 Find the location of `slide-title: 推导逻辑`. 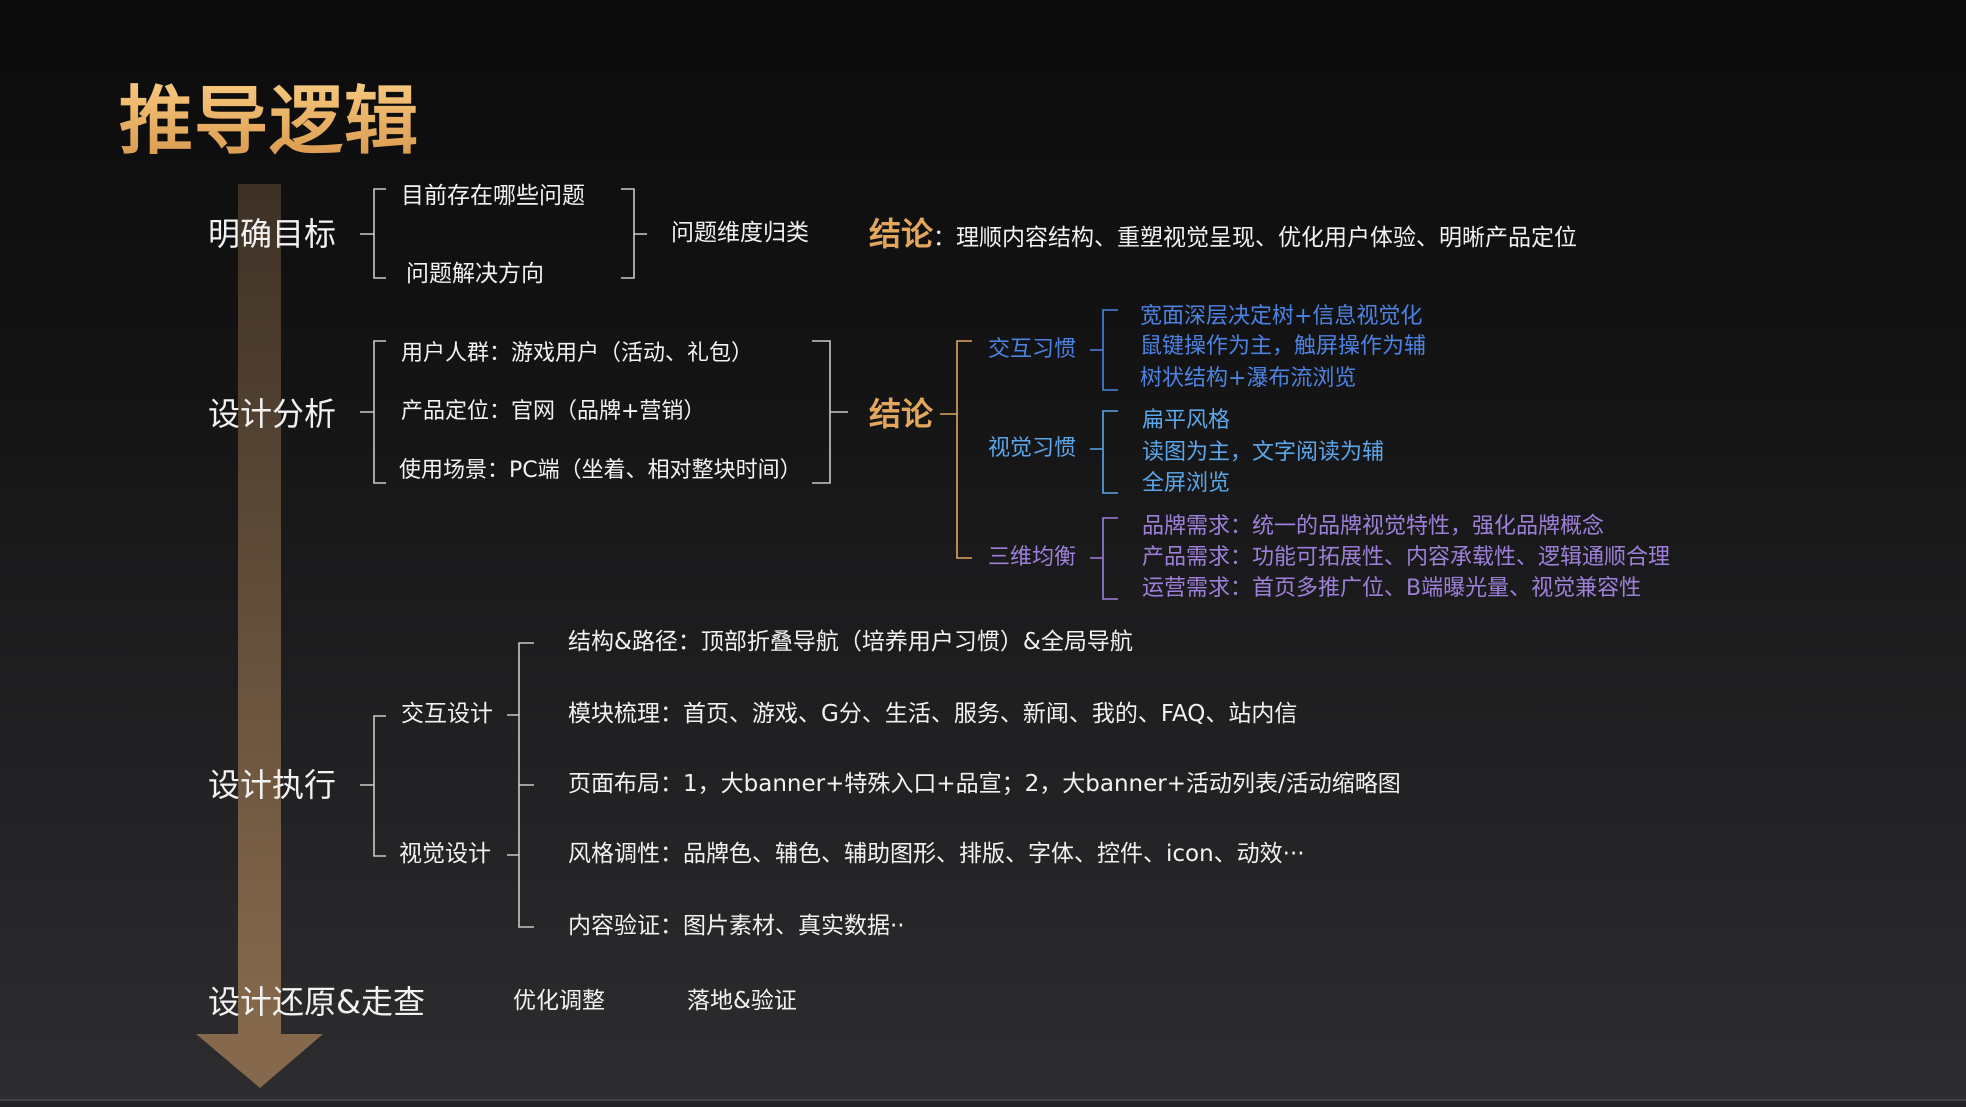

slide-title: 推导逻辑 is located at coordinates (269, 121).